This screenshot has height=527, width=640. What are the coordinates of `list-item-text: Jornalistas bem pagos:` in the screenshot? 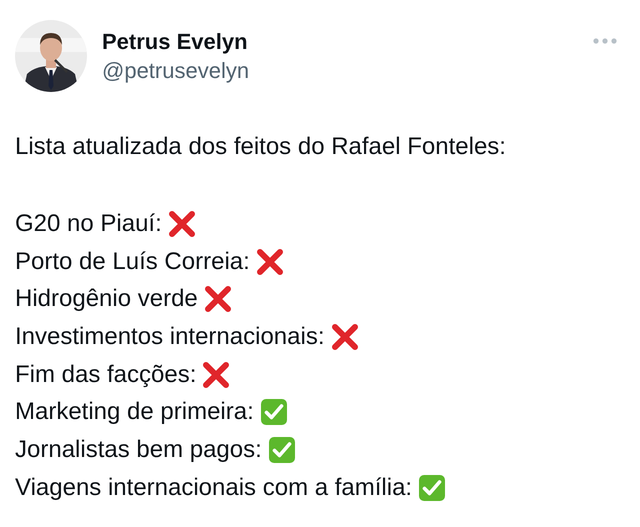 It's located at (138, 449).